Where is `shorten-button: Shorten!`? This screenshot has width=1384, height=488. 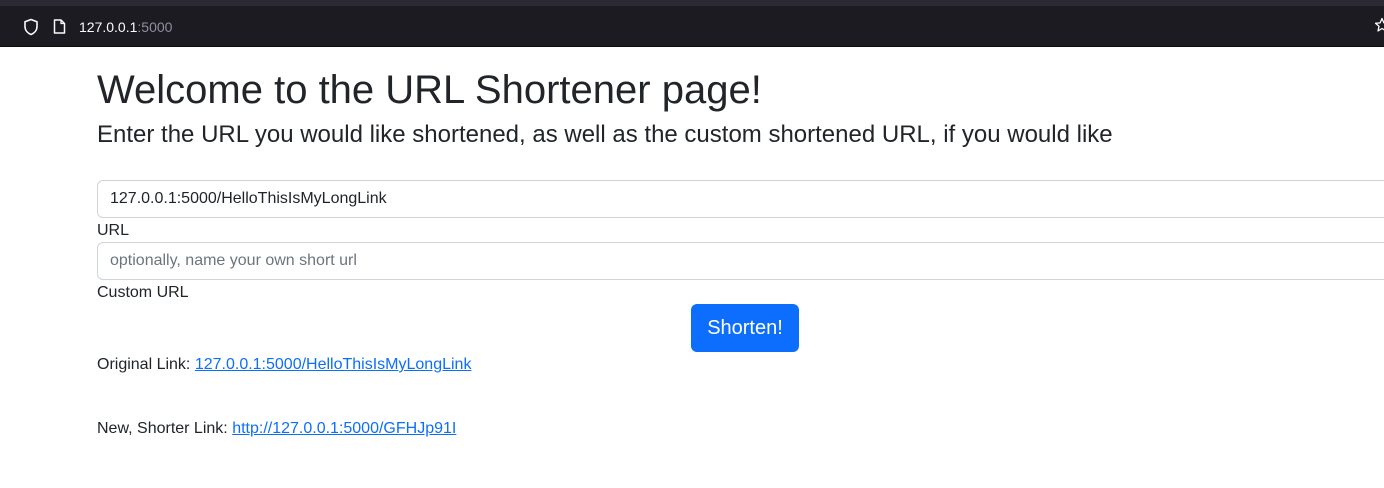
shorten-button: Shorten! is located at coordinates (745, 328).